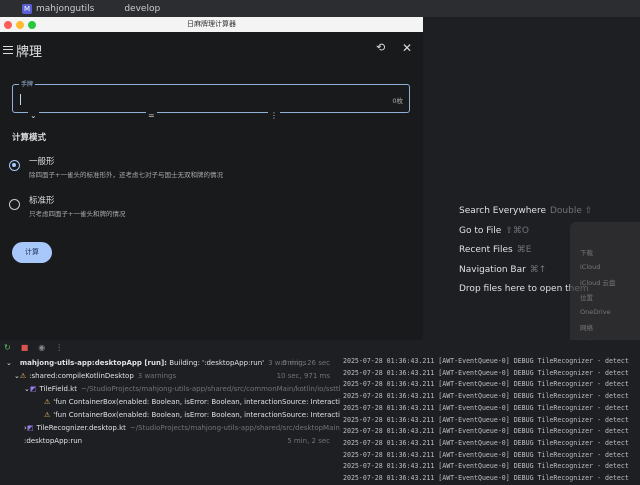 Image resolution: width=640 pixels, height=485 pixels. What do you see at coordinates (20, 99) in the screenshot?
I see `text-cursor` at bounding box center [20, 99].